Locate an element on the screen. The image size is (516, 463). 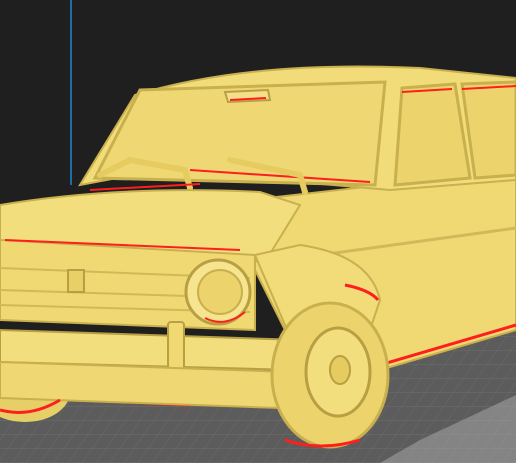
headlight is located at coordinates (218, 292).